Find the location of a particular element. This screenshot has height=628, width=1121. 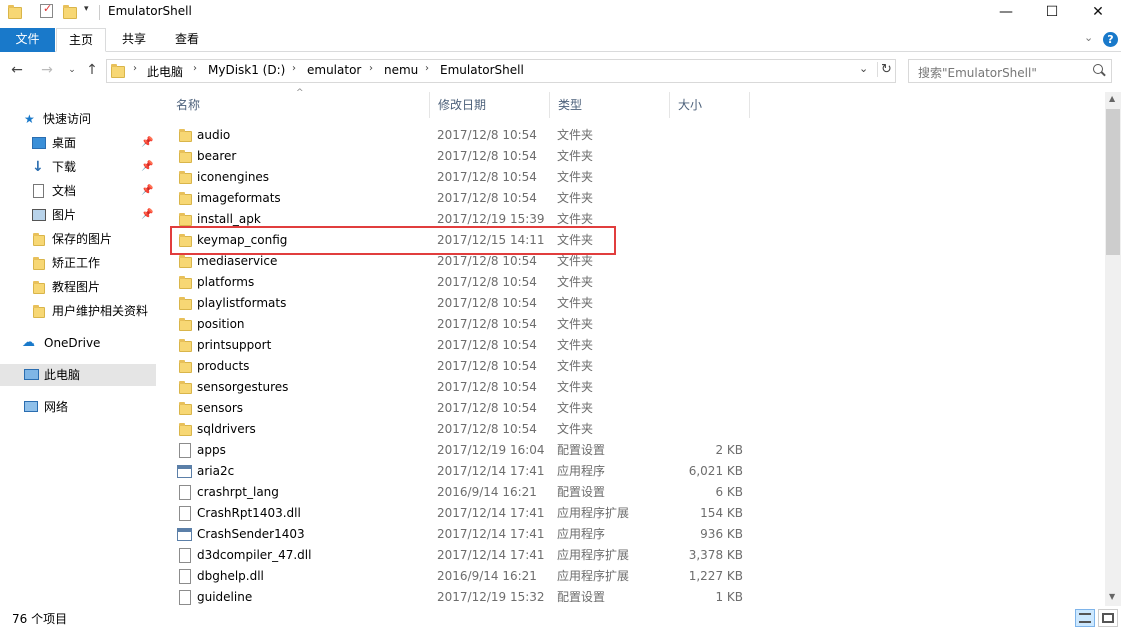

sidebar-item-saved-pictures: 保存的图片 is located at coordinates (78, 239).